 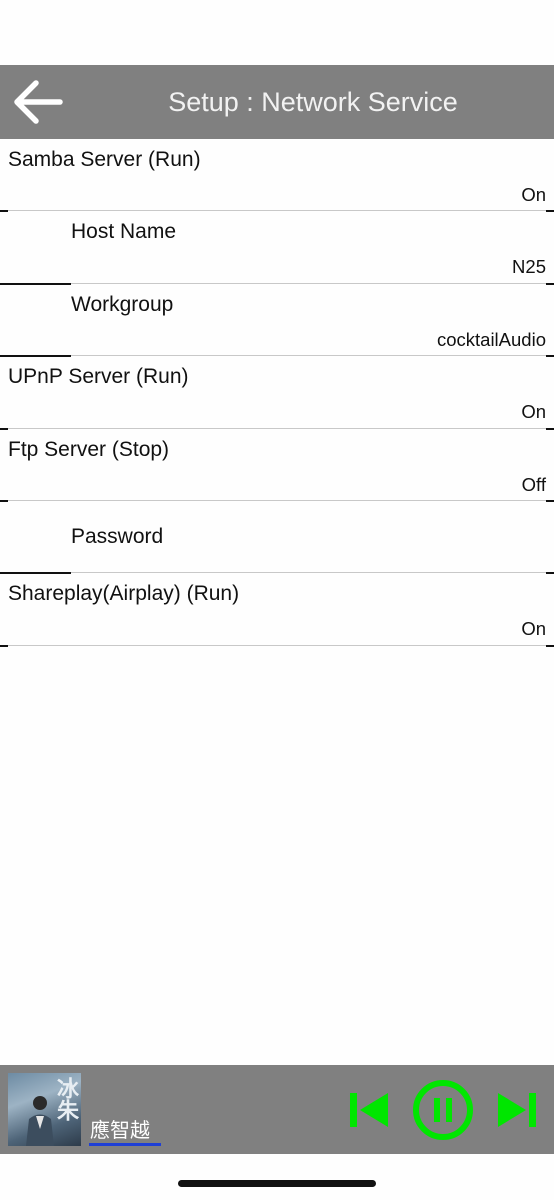 I want to click on pause-button, so click(x=443, y=1110).